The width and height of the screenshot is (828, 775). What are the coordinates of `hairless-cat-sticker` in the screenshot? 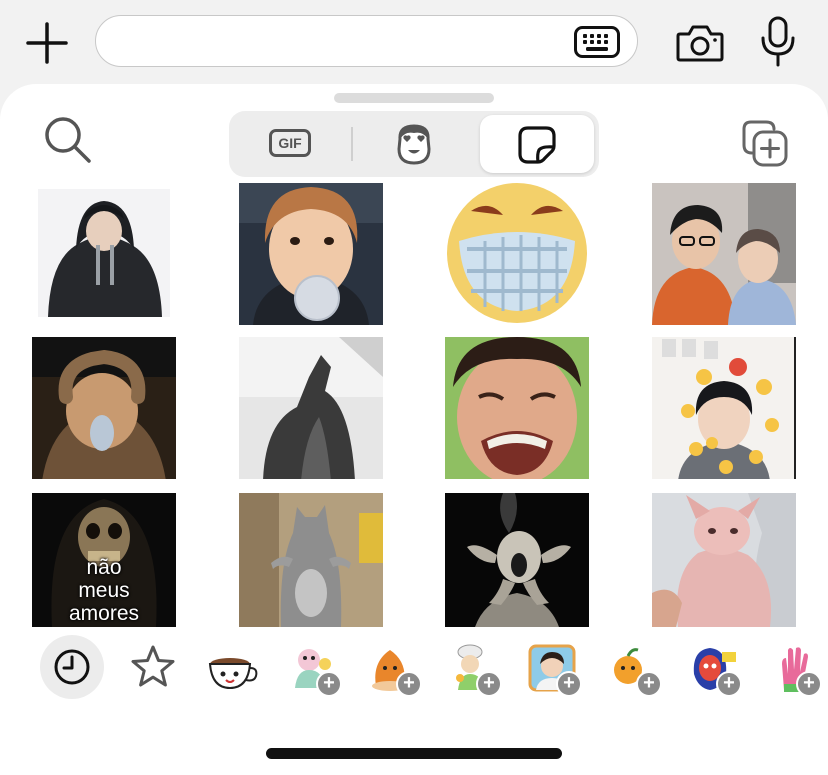 It's located at (724, 560).